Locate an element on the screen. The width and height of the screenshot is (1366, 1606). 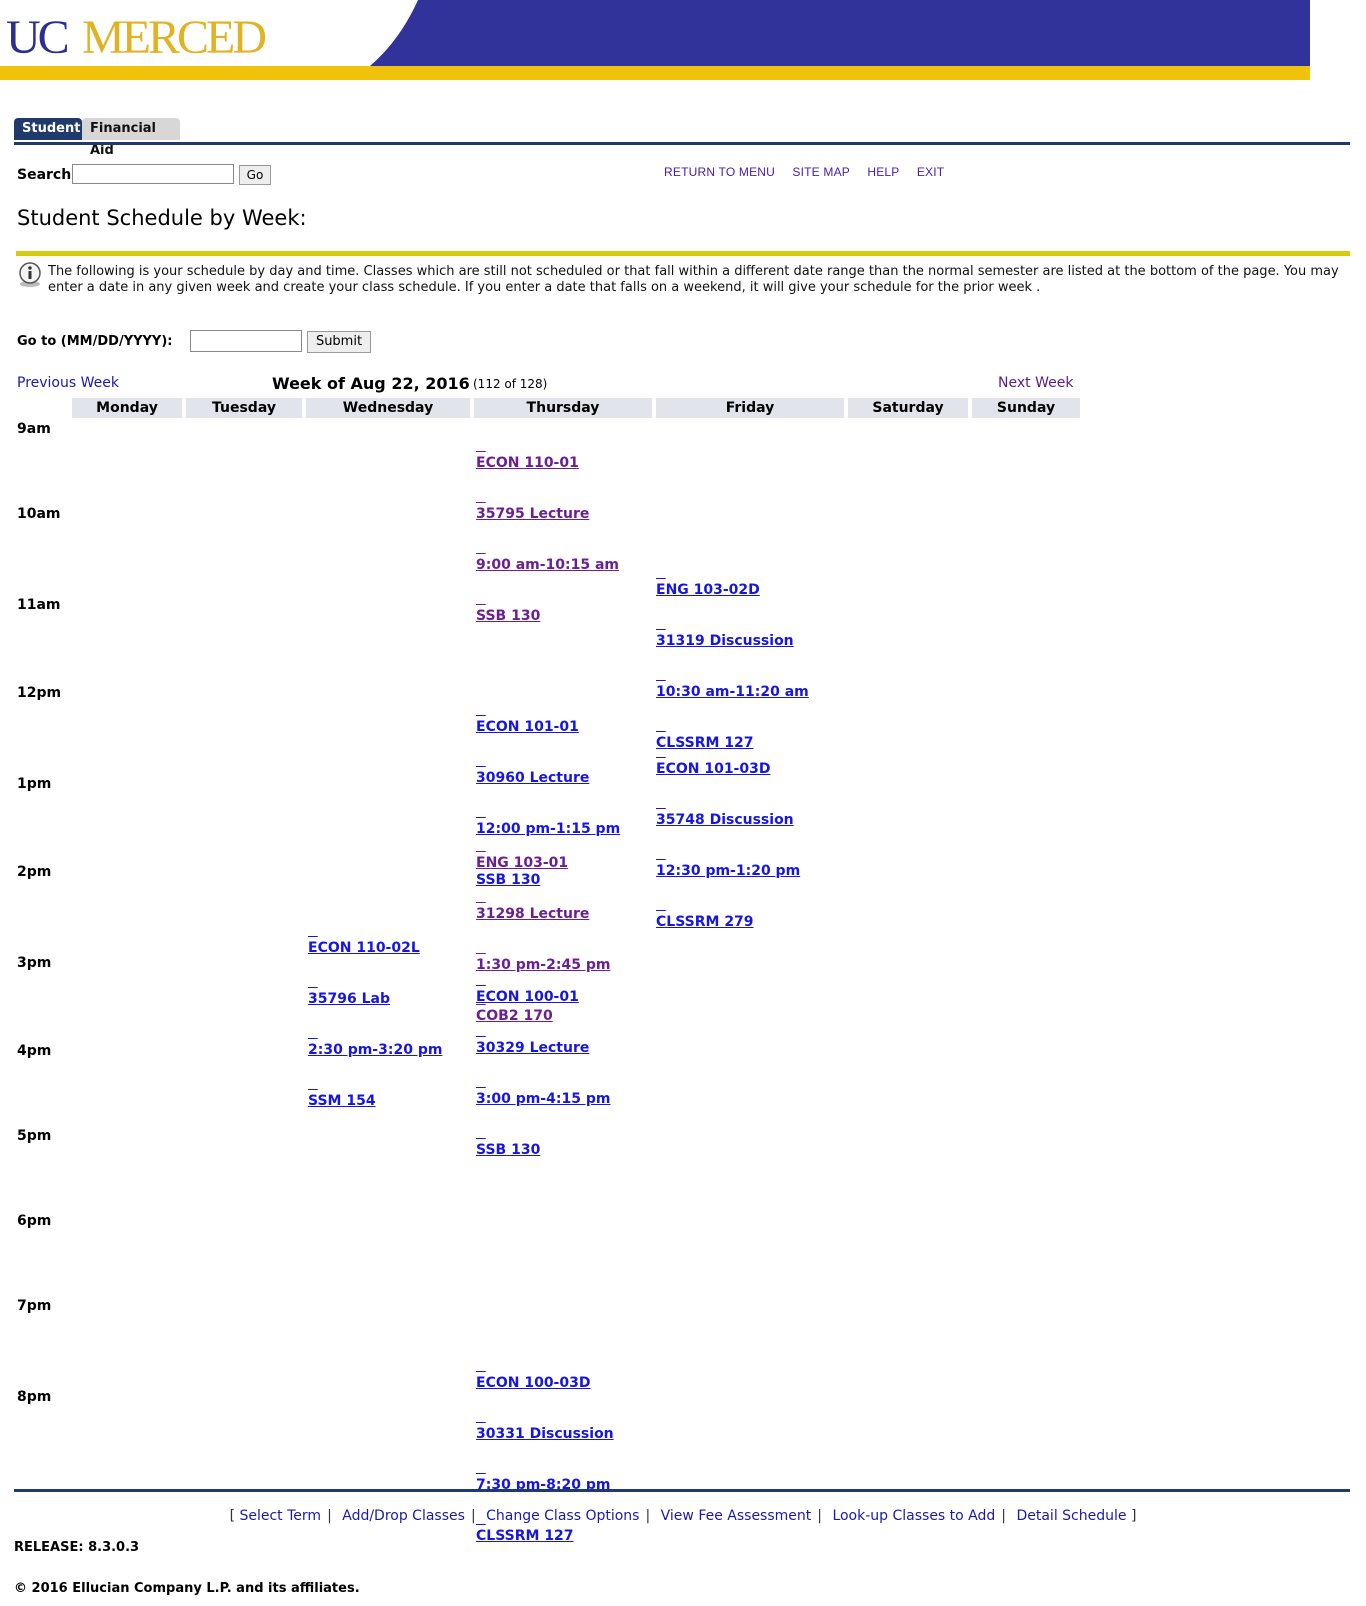
event-crn-type: 35748 Discussion is located at coordinates (725, 820).